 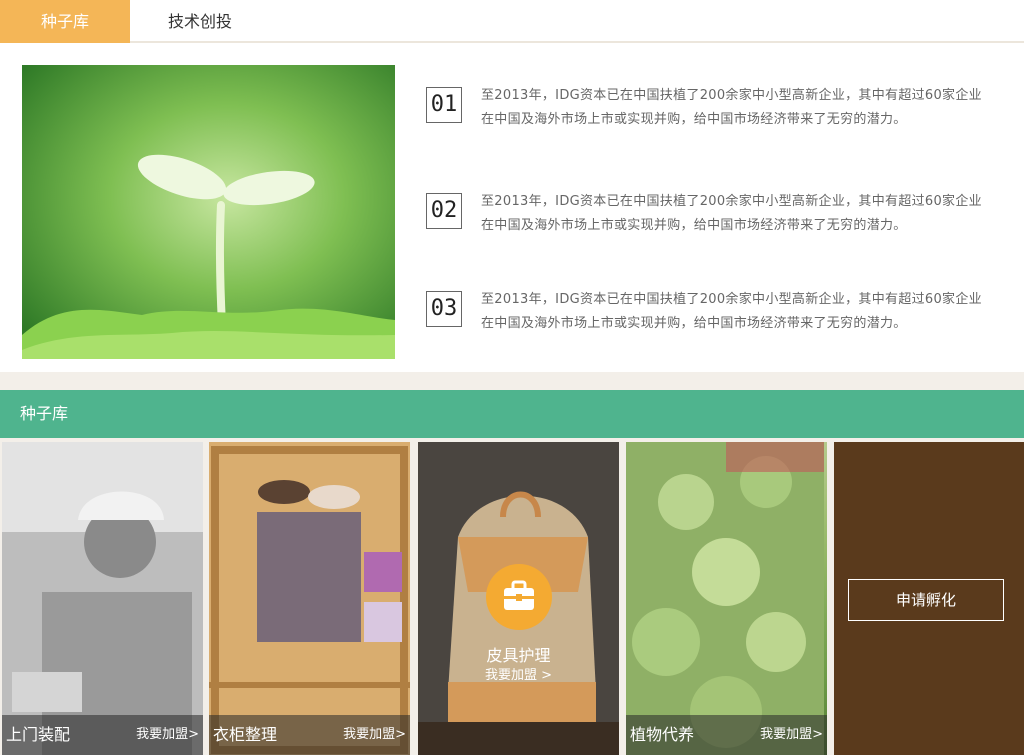 I want to click on card-caption: 植物代养 我要加盟>, so click(x=726, y=735).